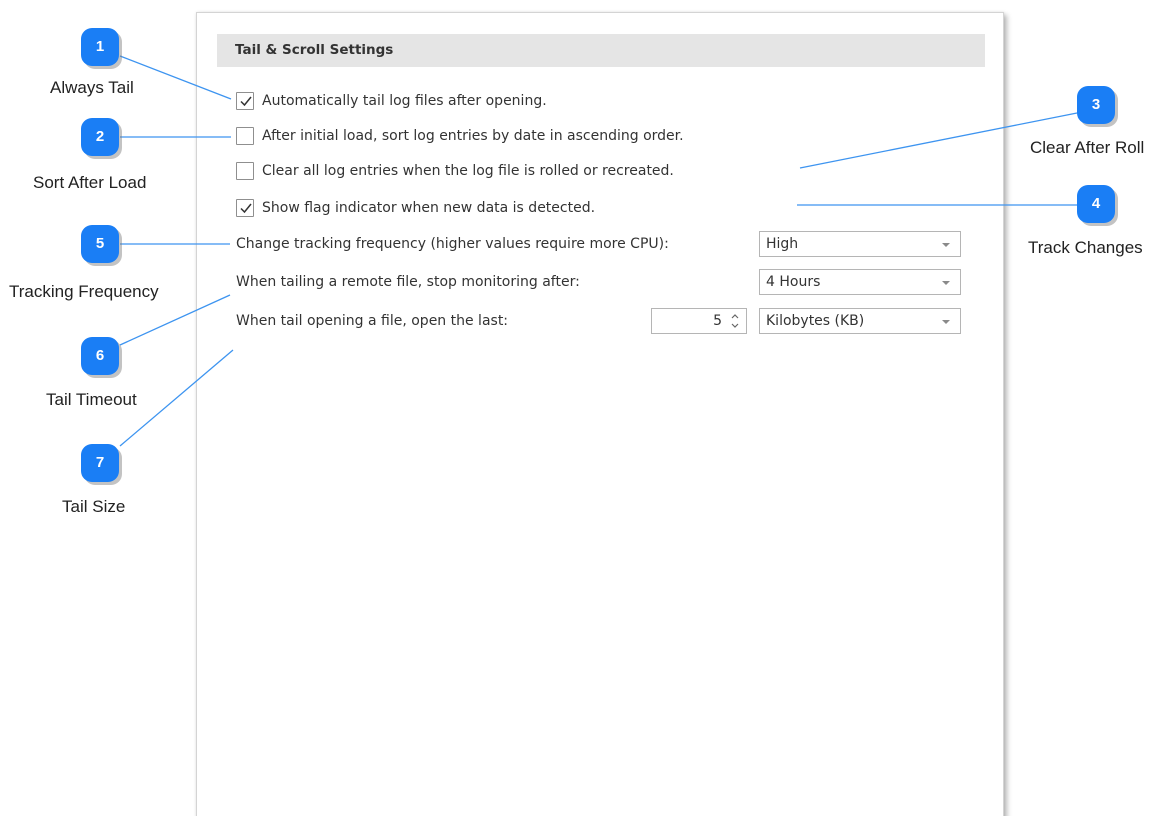 The width and height of the screenshot is (1169, 816). I want to click on tail-size-amount-value: 5, so click(717, 321).